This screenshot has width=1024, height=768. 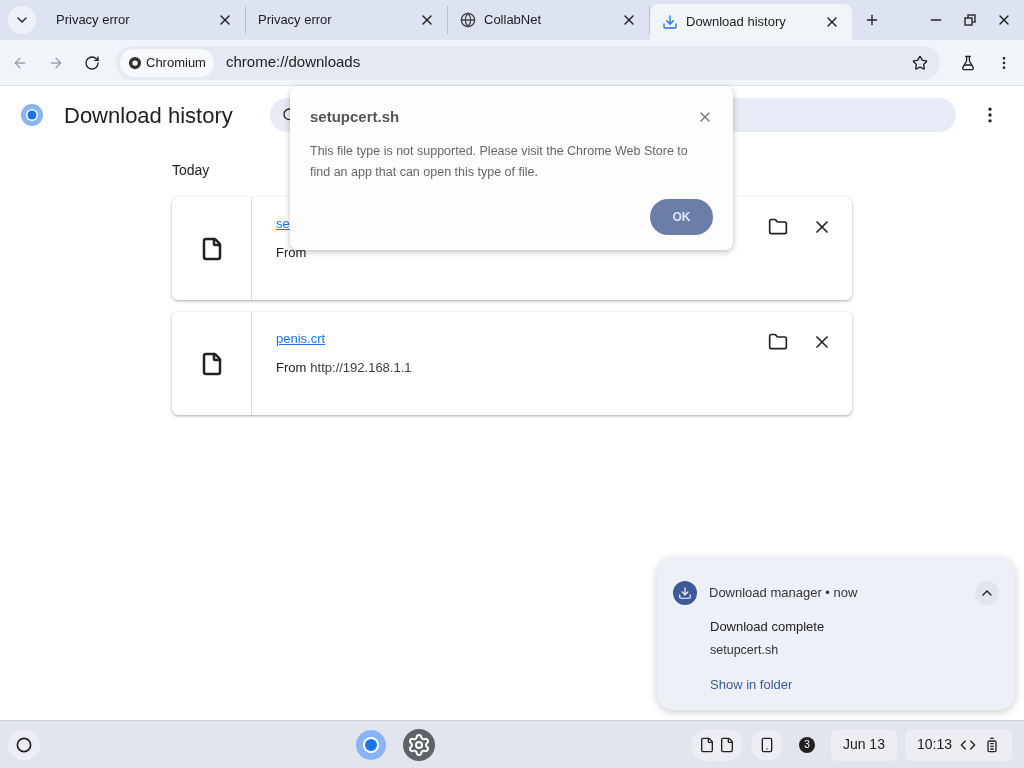 I want to click on notification-count: 3, so click(x=806, y=744).